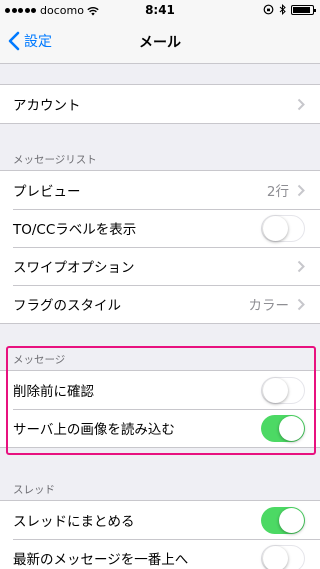 This screenshot has height=569, width=320. Describe the element at coordinates (160, 266) in the screenshot. I see `swipe-options-row: スワイプオプション` at that location.